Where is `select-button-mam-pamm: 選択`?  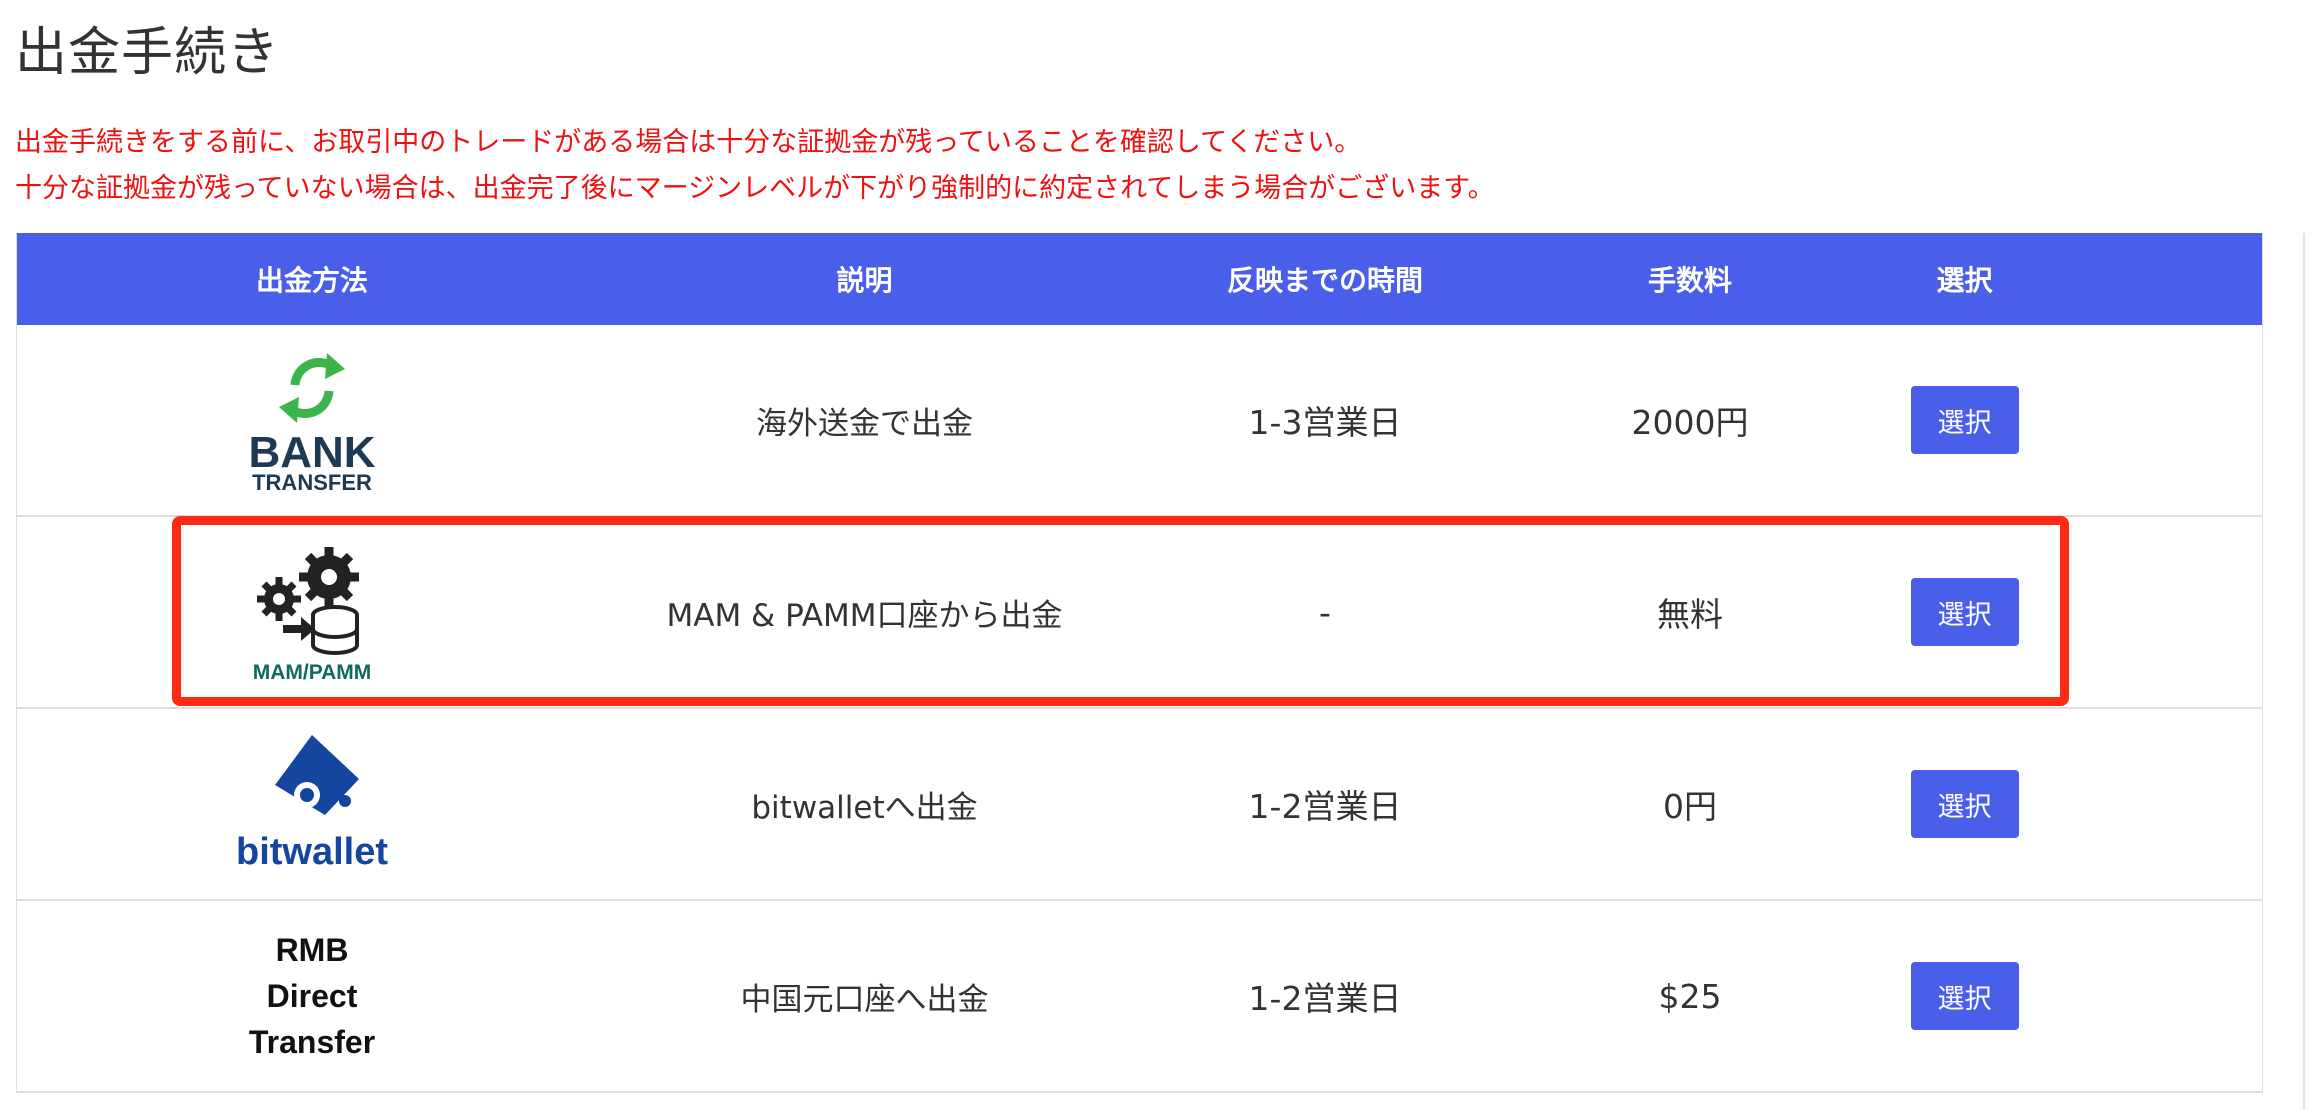 select-button-mam-pamm: 選択 is located at coordinates (1964, 612).